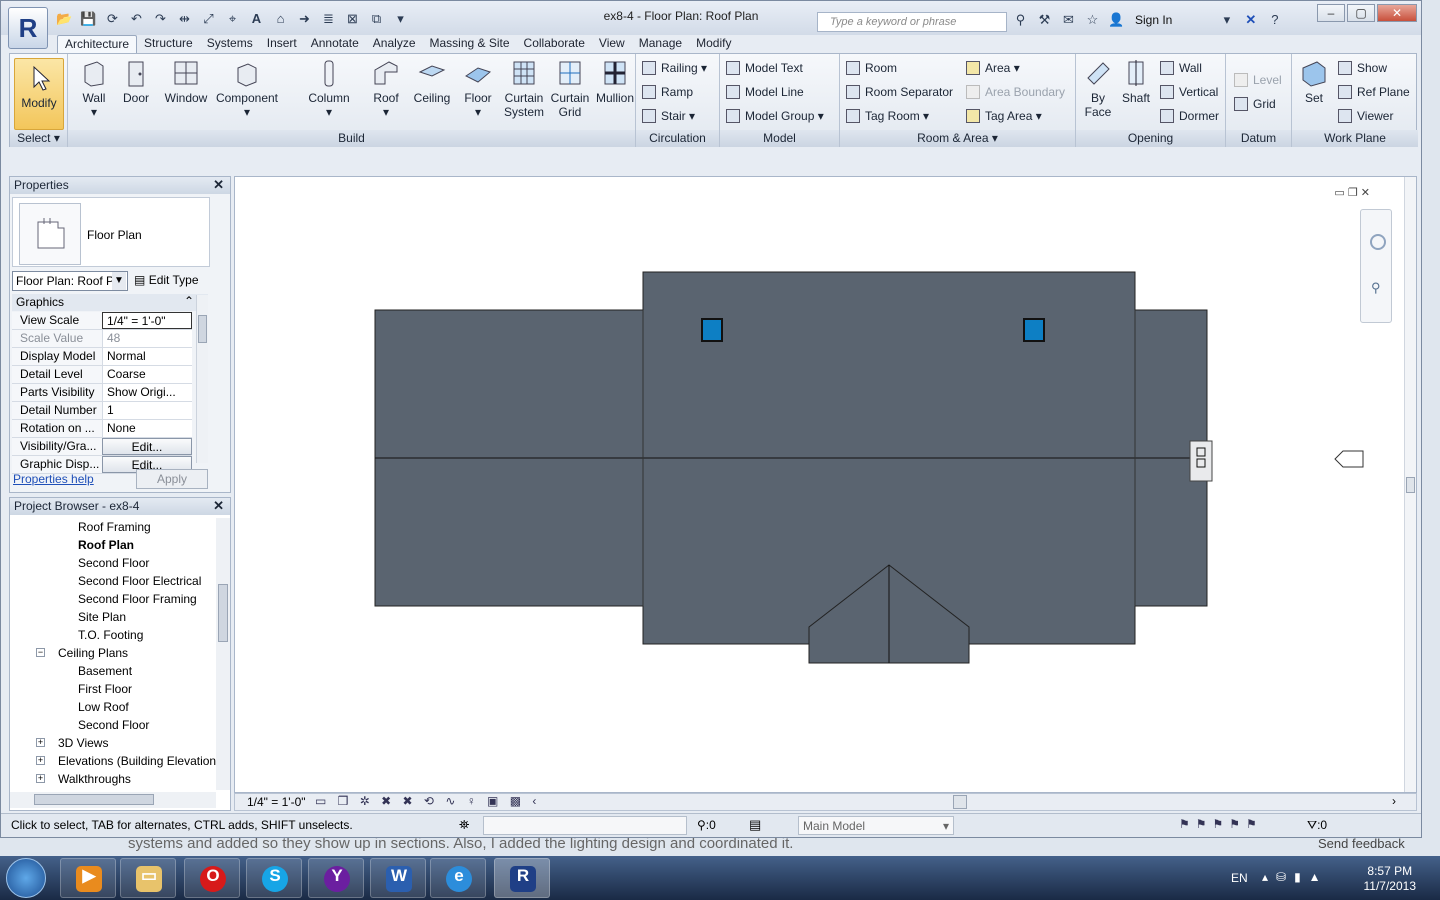 This screenshot has height=900, width=1440. Describe the element at coordinates (53, 479) in the screenshot. I see `properties-help-link: Properties help` at that location.